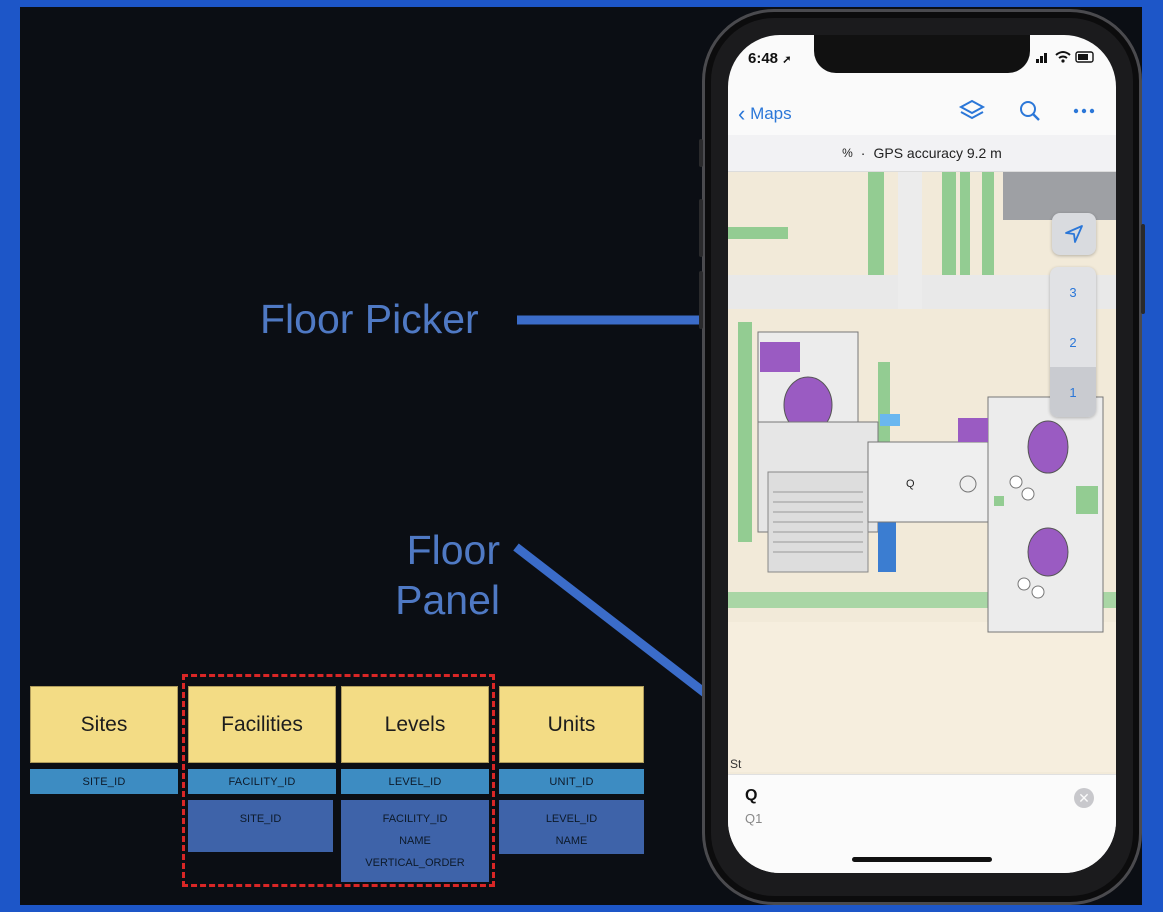  What do you see at coordinates (922, 859) in the screenshot?
I see `home-indicator` at bounding box center [922, 859].